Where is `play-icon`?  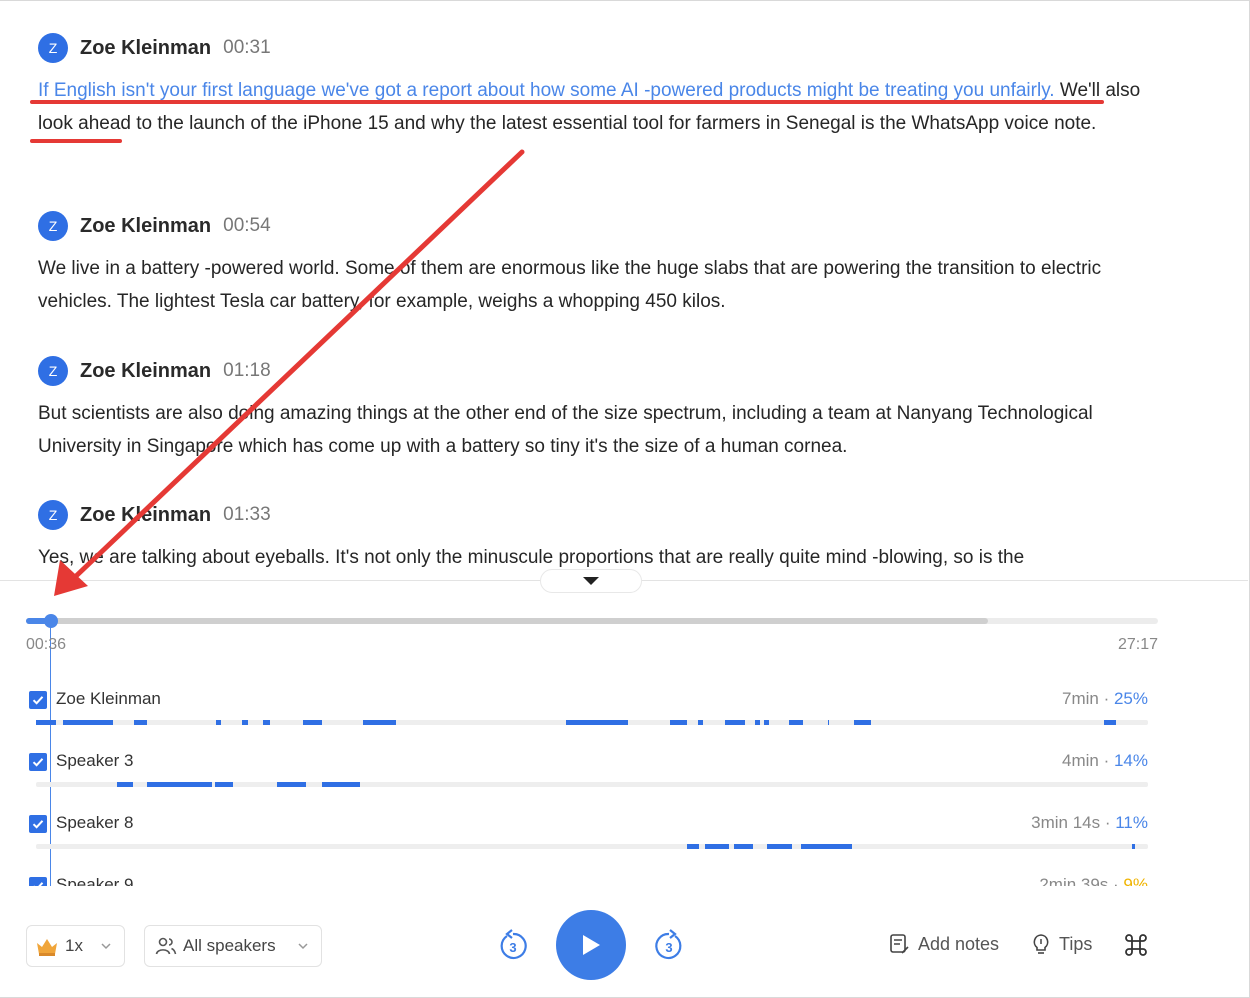 play-icon is located at coordinates (591, 945).